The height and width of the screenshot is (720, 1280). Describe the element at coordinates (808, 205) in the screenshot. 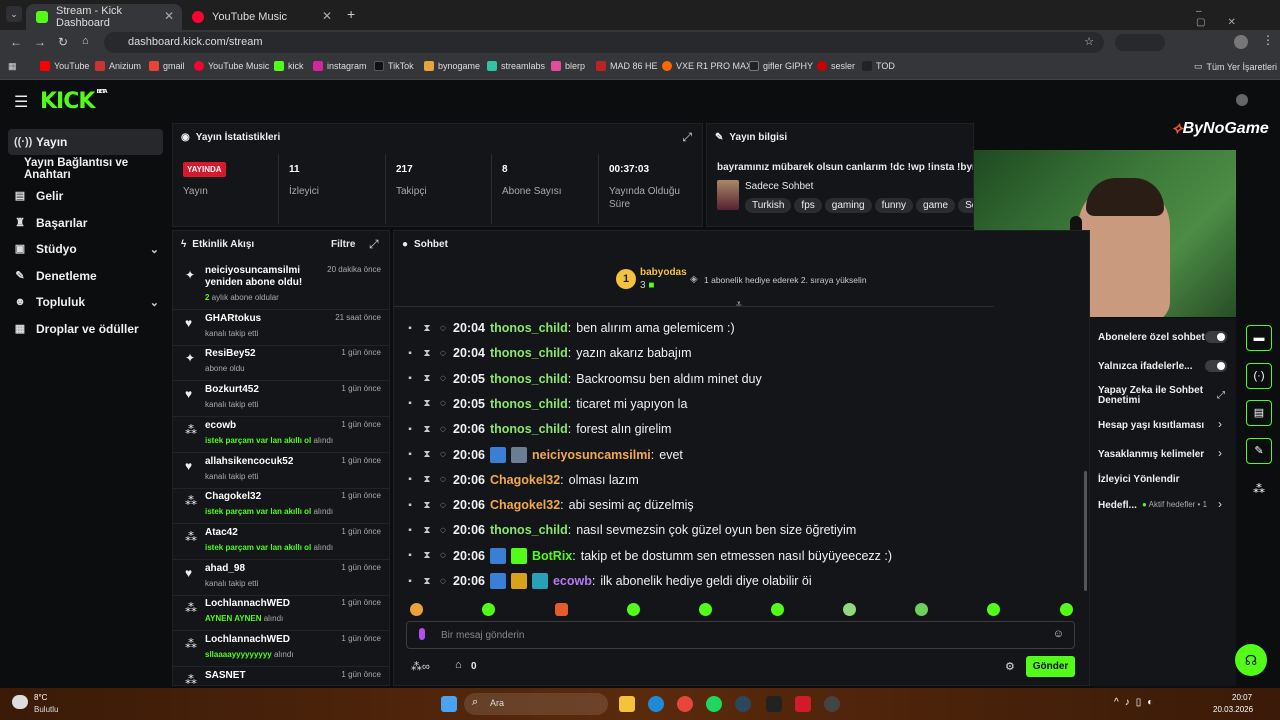

I see `tag: fps` at that location.